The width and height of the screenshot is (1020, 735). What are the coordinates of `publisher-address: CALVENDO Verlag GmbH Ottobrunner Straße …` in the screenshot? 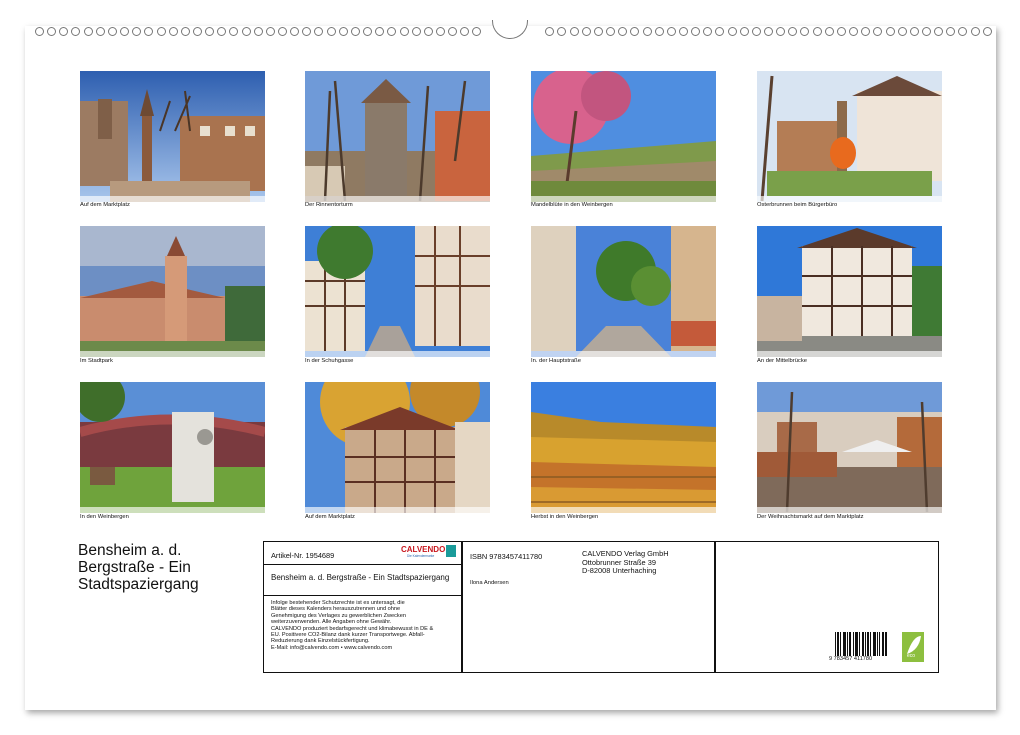 It's located at (625, 563).